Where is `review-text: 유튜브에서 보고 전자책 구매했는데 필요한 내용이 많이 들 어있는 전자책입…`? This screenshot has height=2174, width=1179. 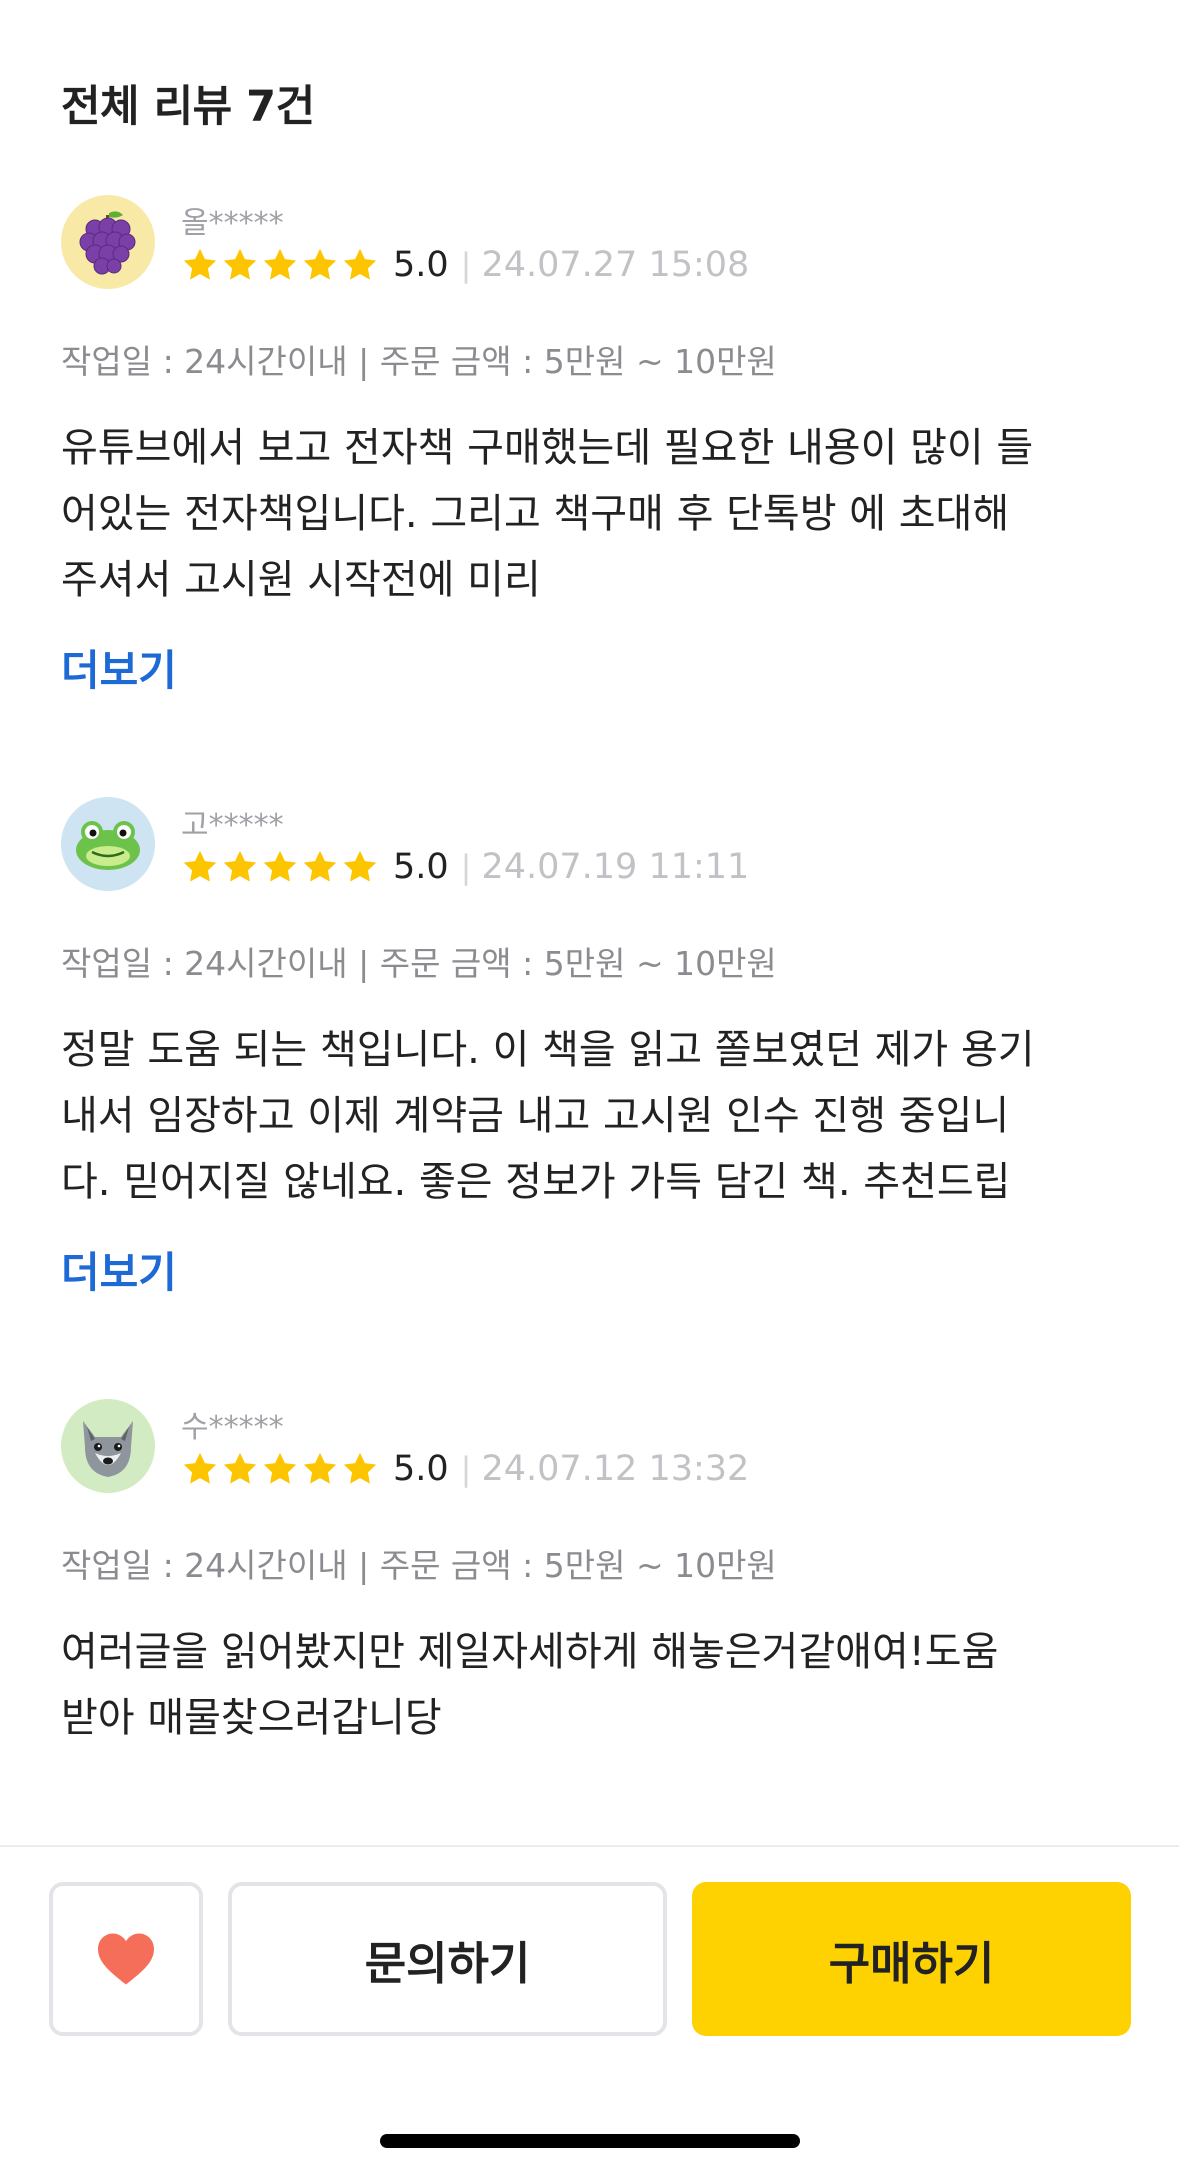 review-text: 유튜브에서 보고 전자책 구매했는데 필요한 내용이 많이 들 어있는 전자책입… is located at coordinates (547, 514).